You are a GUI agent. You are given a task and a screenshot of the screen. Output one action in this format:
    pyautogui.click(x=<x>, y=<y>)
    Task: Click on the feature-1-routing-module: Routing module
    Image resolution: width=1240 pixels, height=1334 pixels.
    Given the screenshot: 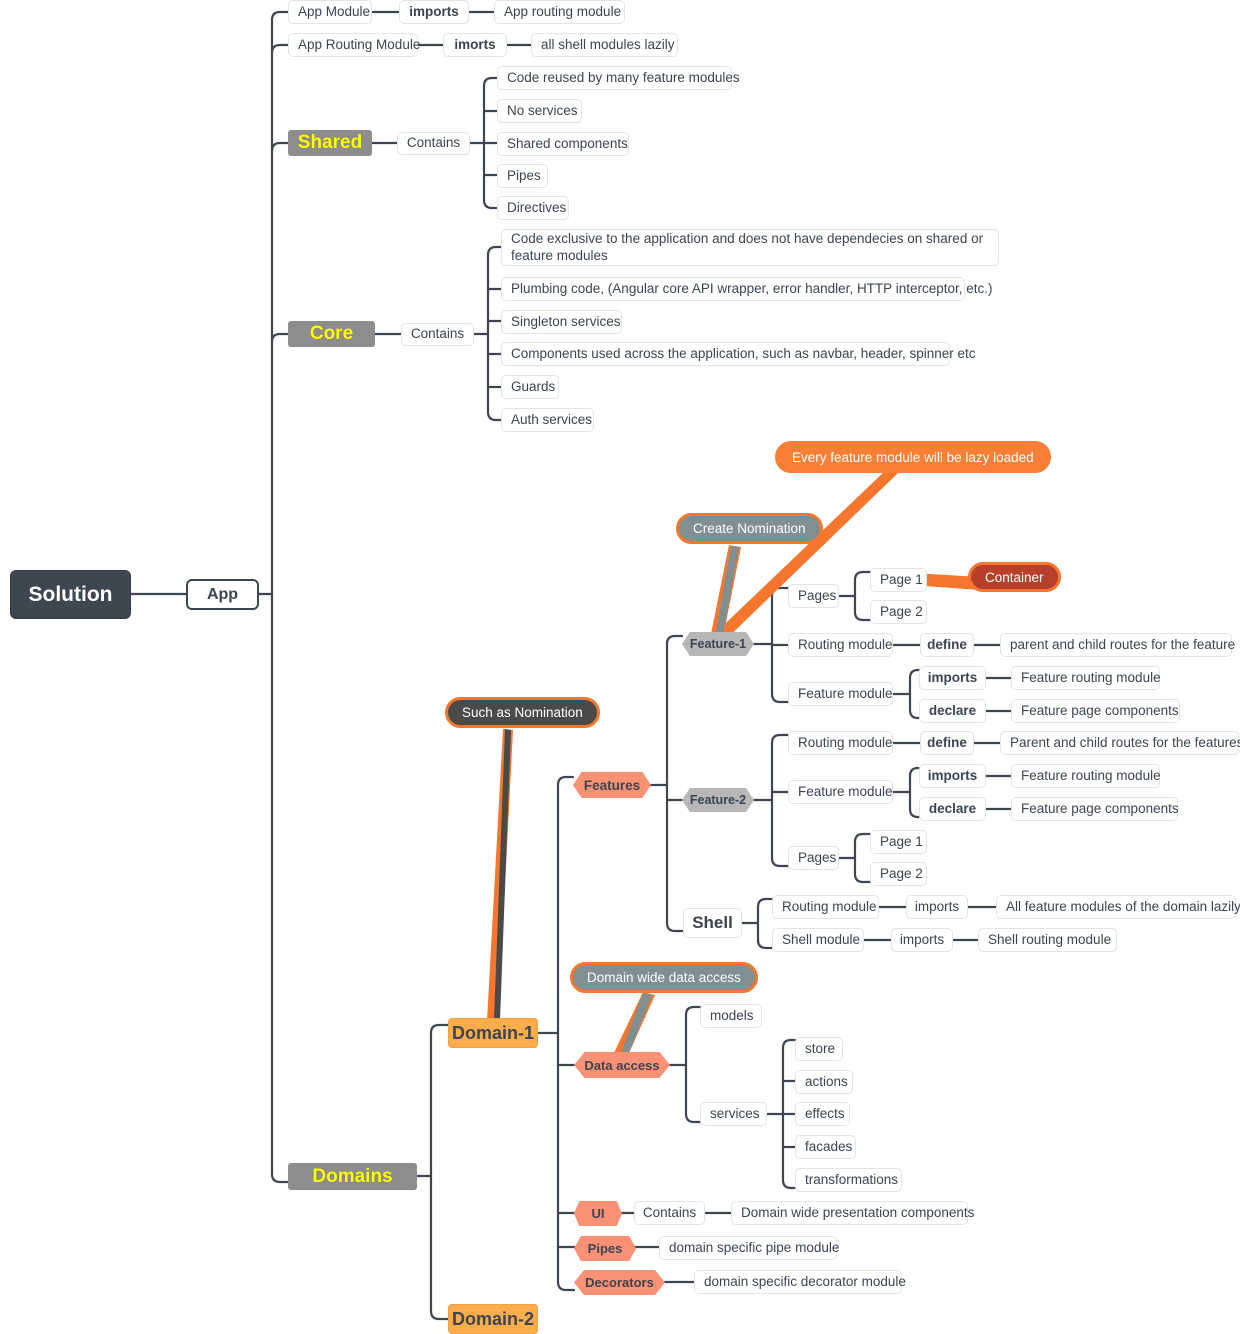 What is the action you would take?
    pyautogui.click(x=840, y=645)
    